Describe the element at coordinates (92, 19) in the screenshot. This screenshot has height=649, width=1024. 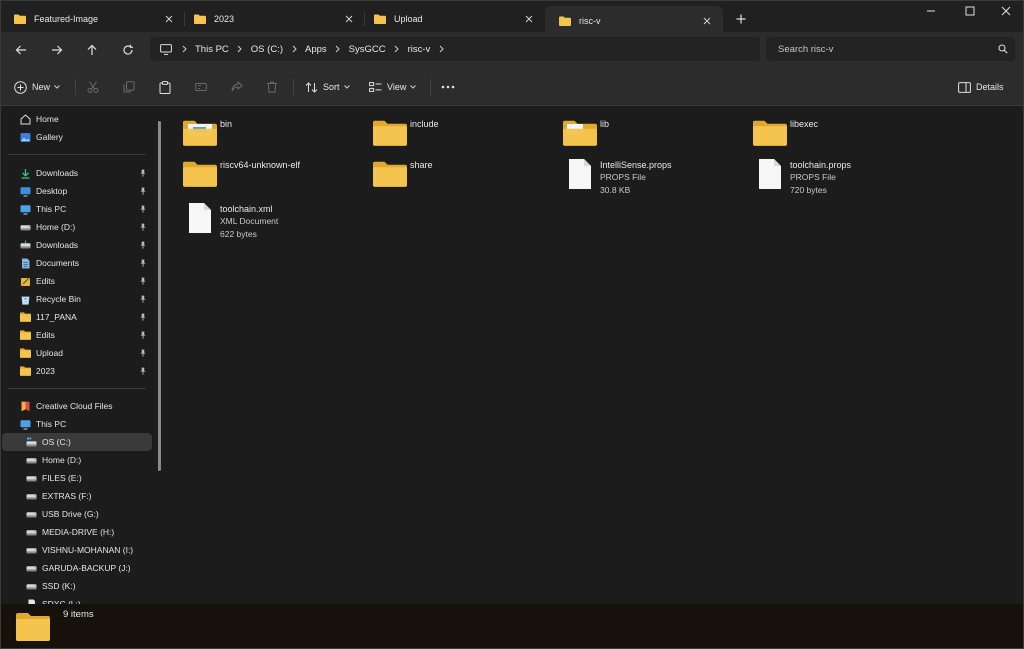
I see `tab-featured-image: Featured-Image` at that location.